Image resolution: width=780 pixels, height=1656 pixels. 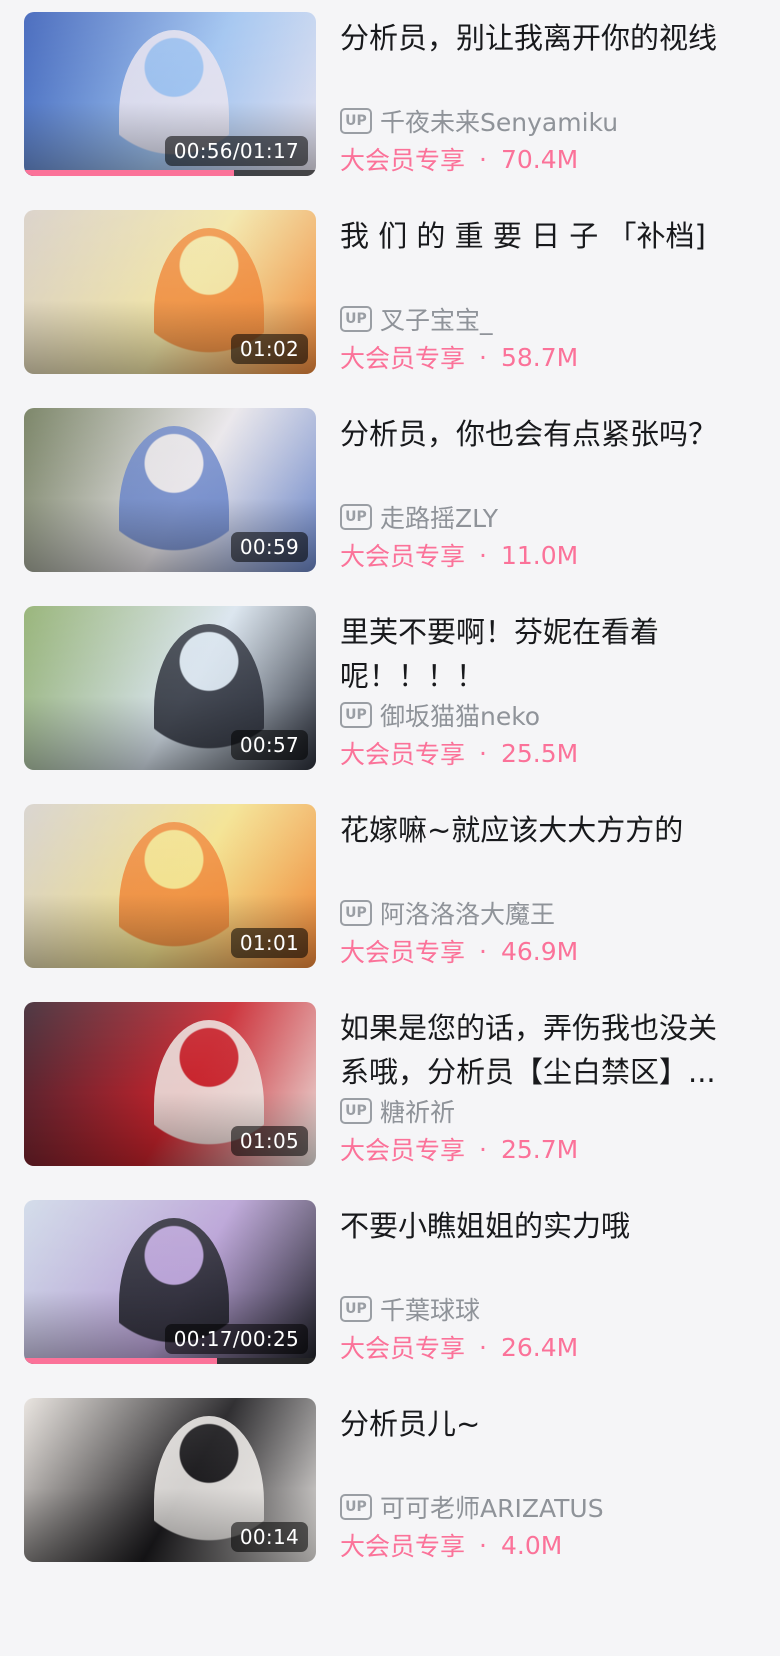 I want to click on uploader-name: 走路摇ZLY, so click(x=439, y=518).